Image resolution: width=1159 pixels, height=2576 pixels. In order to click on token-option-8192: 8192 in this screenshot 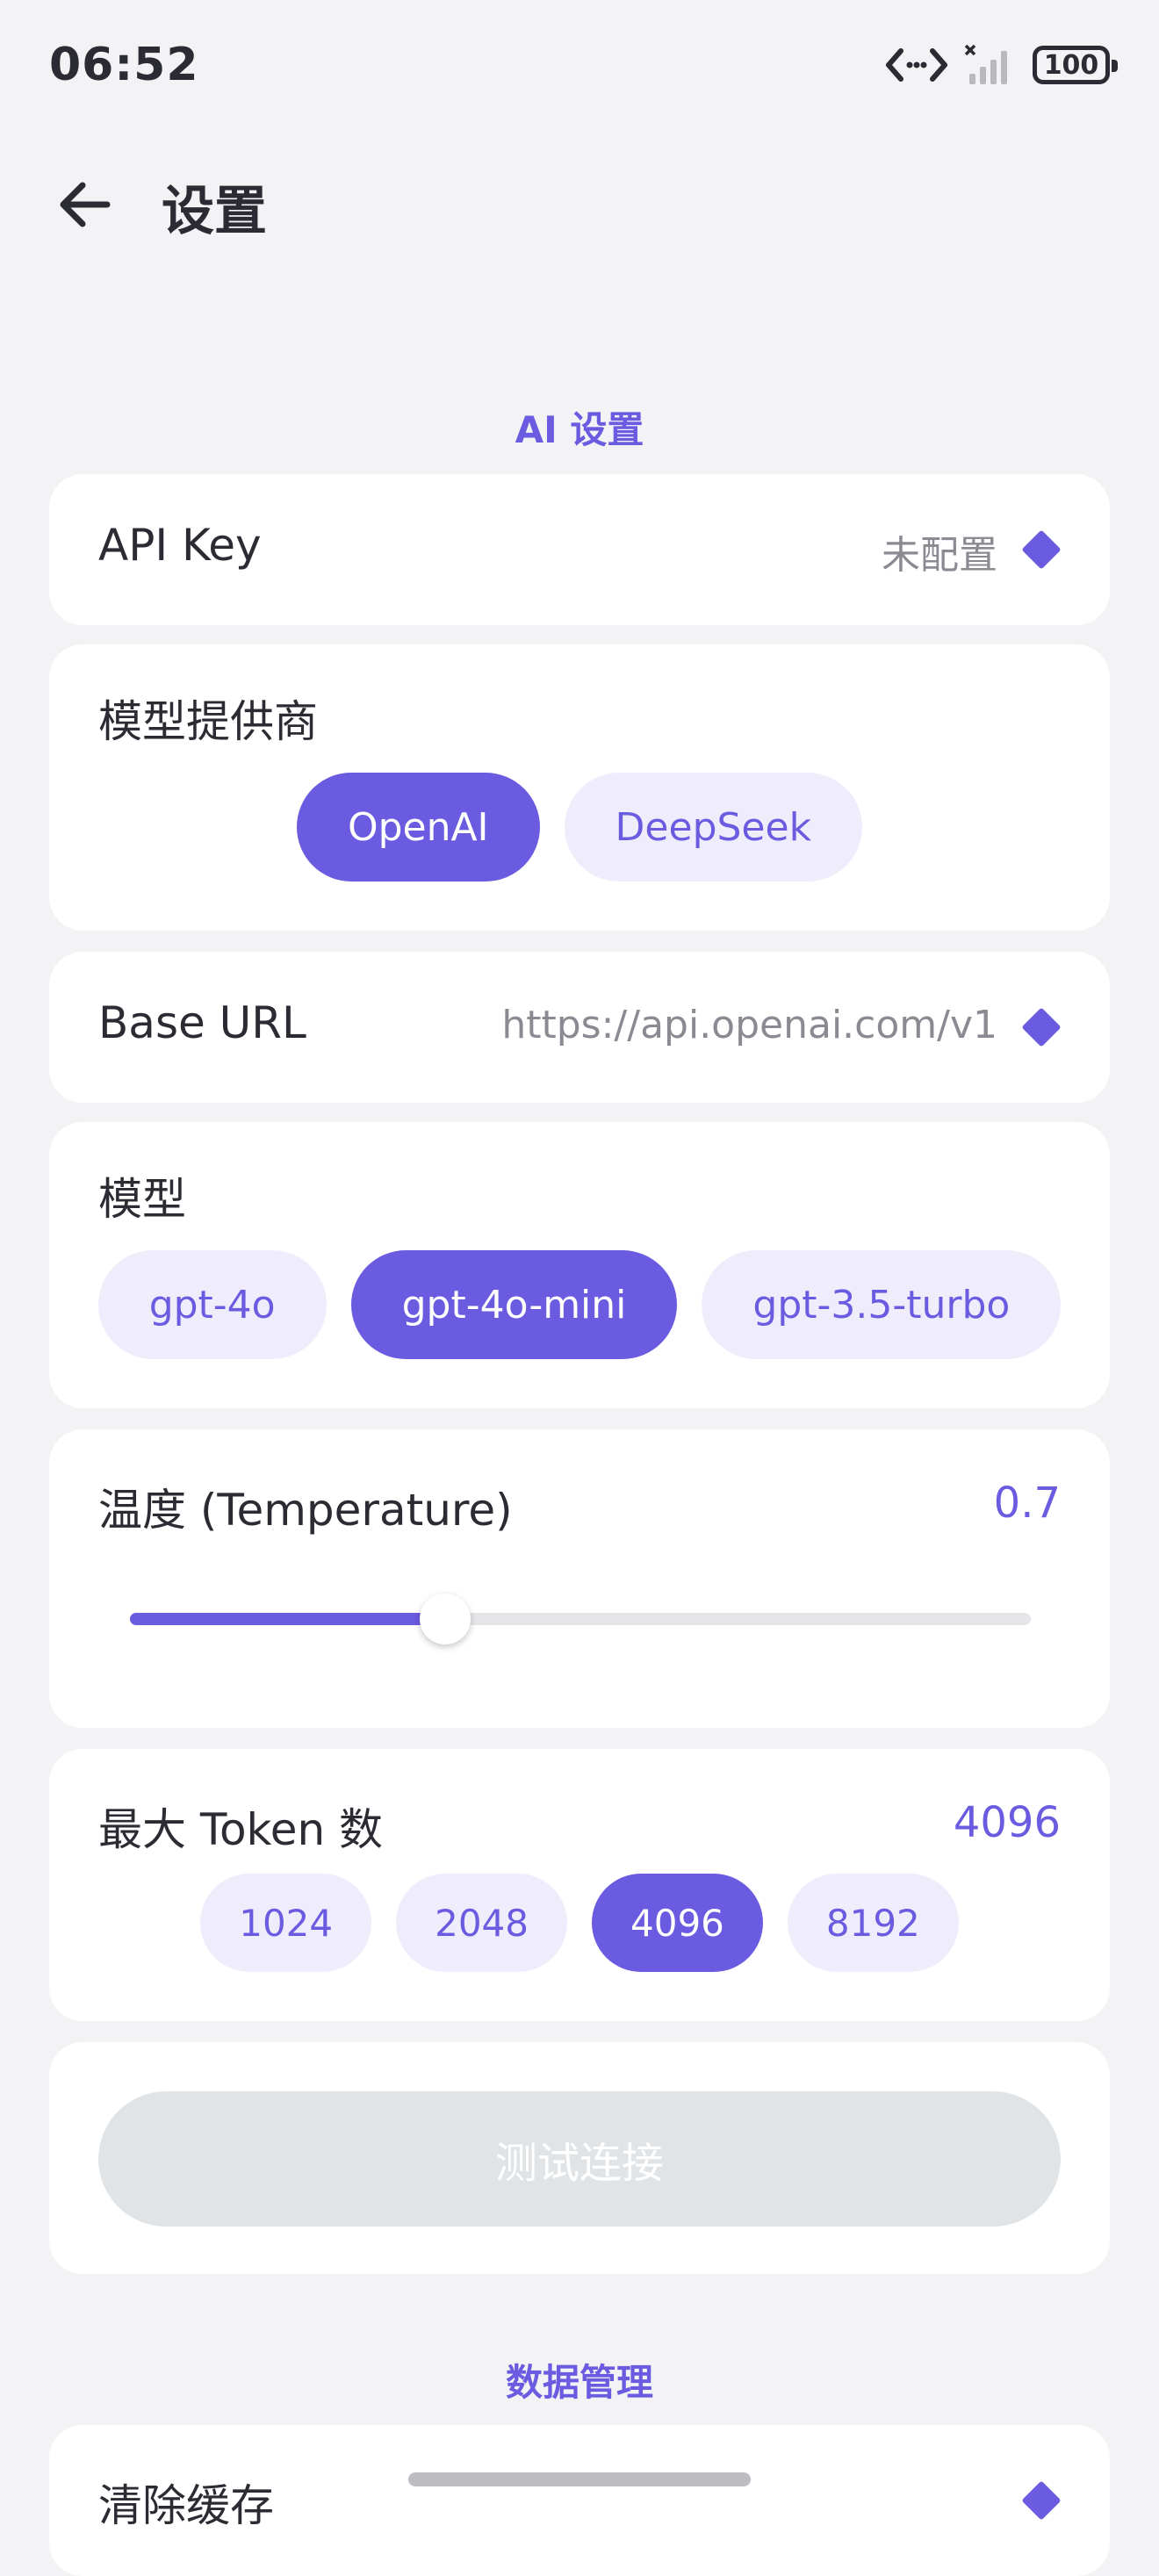, I will do `click(873, 1923)`.